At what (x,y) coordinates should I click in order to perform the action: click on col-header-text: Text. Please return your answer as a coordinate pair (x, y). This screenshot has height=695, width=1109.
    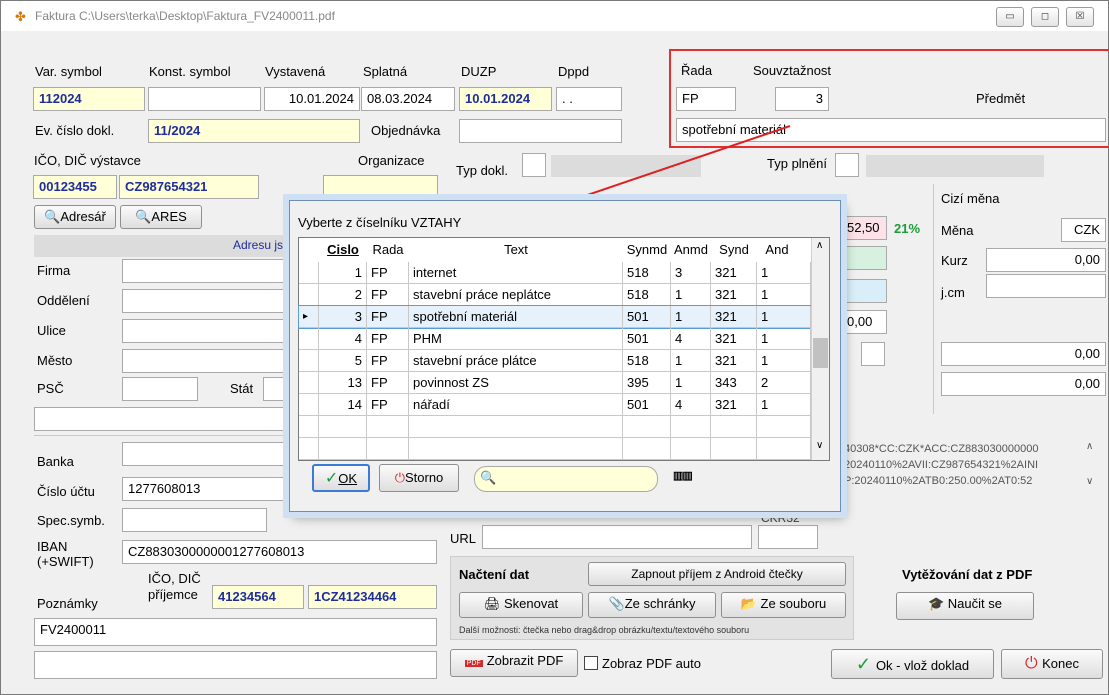
    Looking at the image, I should click on (516, 250).